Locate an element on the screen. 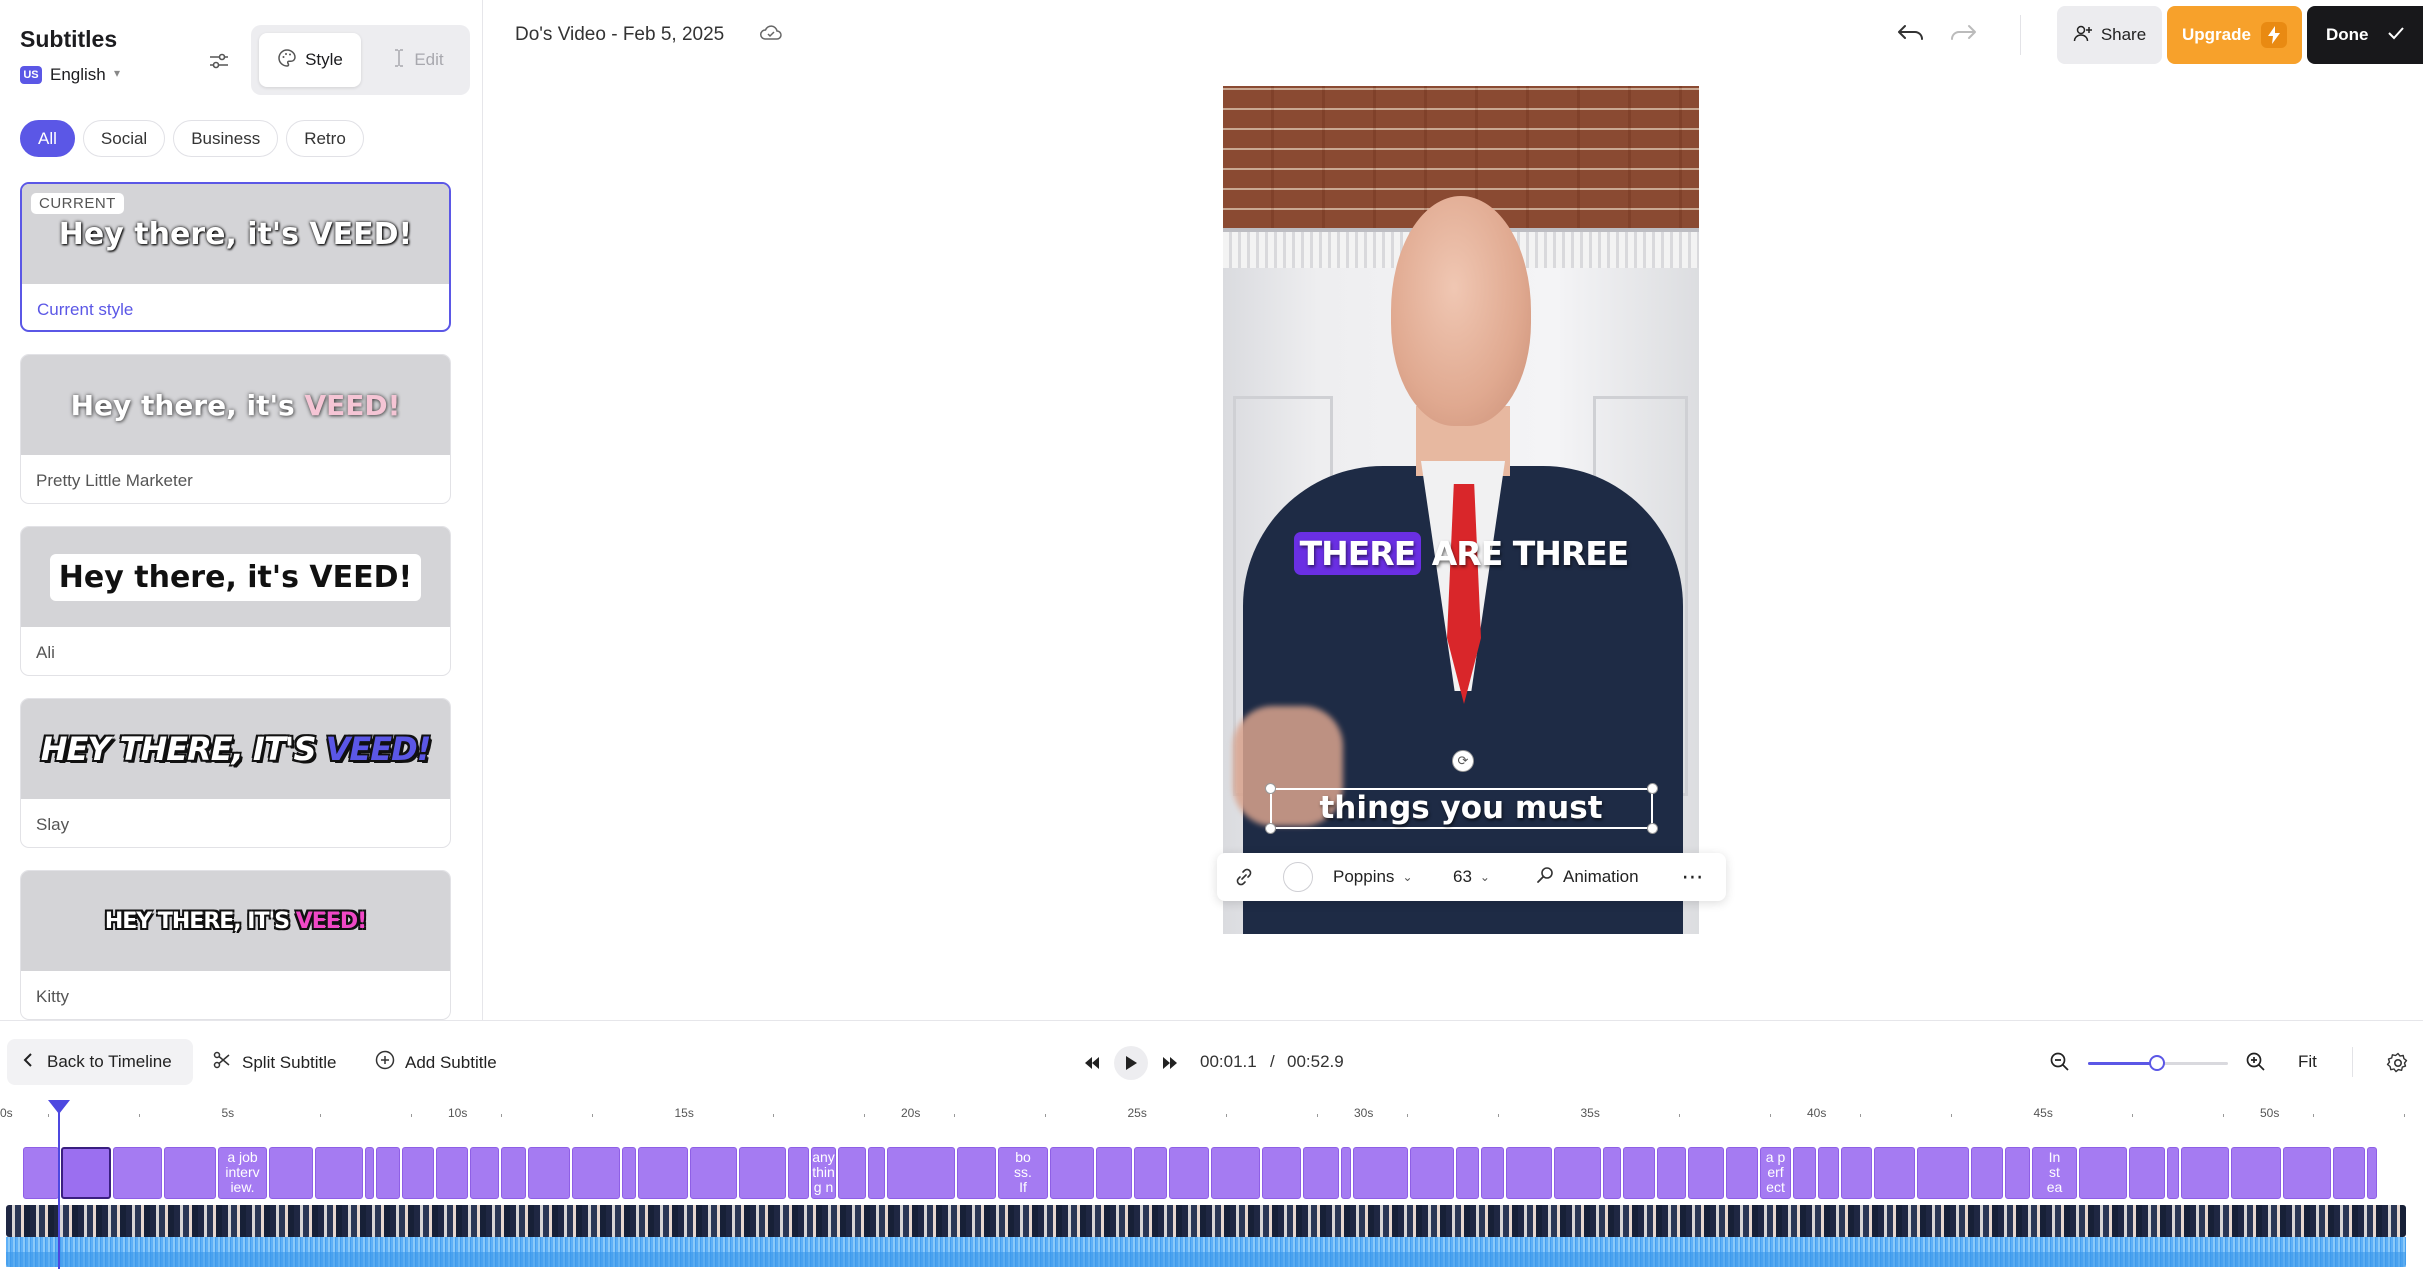 This screenshot has width=2423, height=1274. filter-business: Business is located at coordinates (226, 138).